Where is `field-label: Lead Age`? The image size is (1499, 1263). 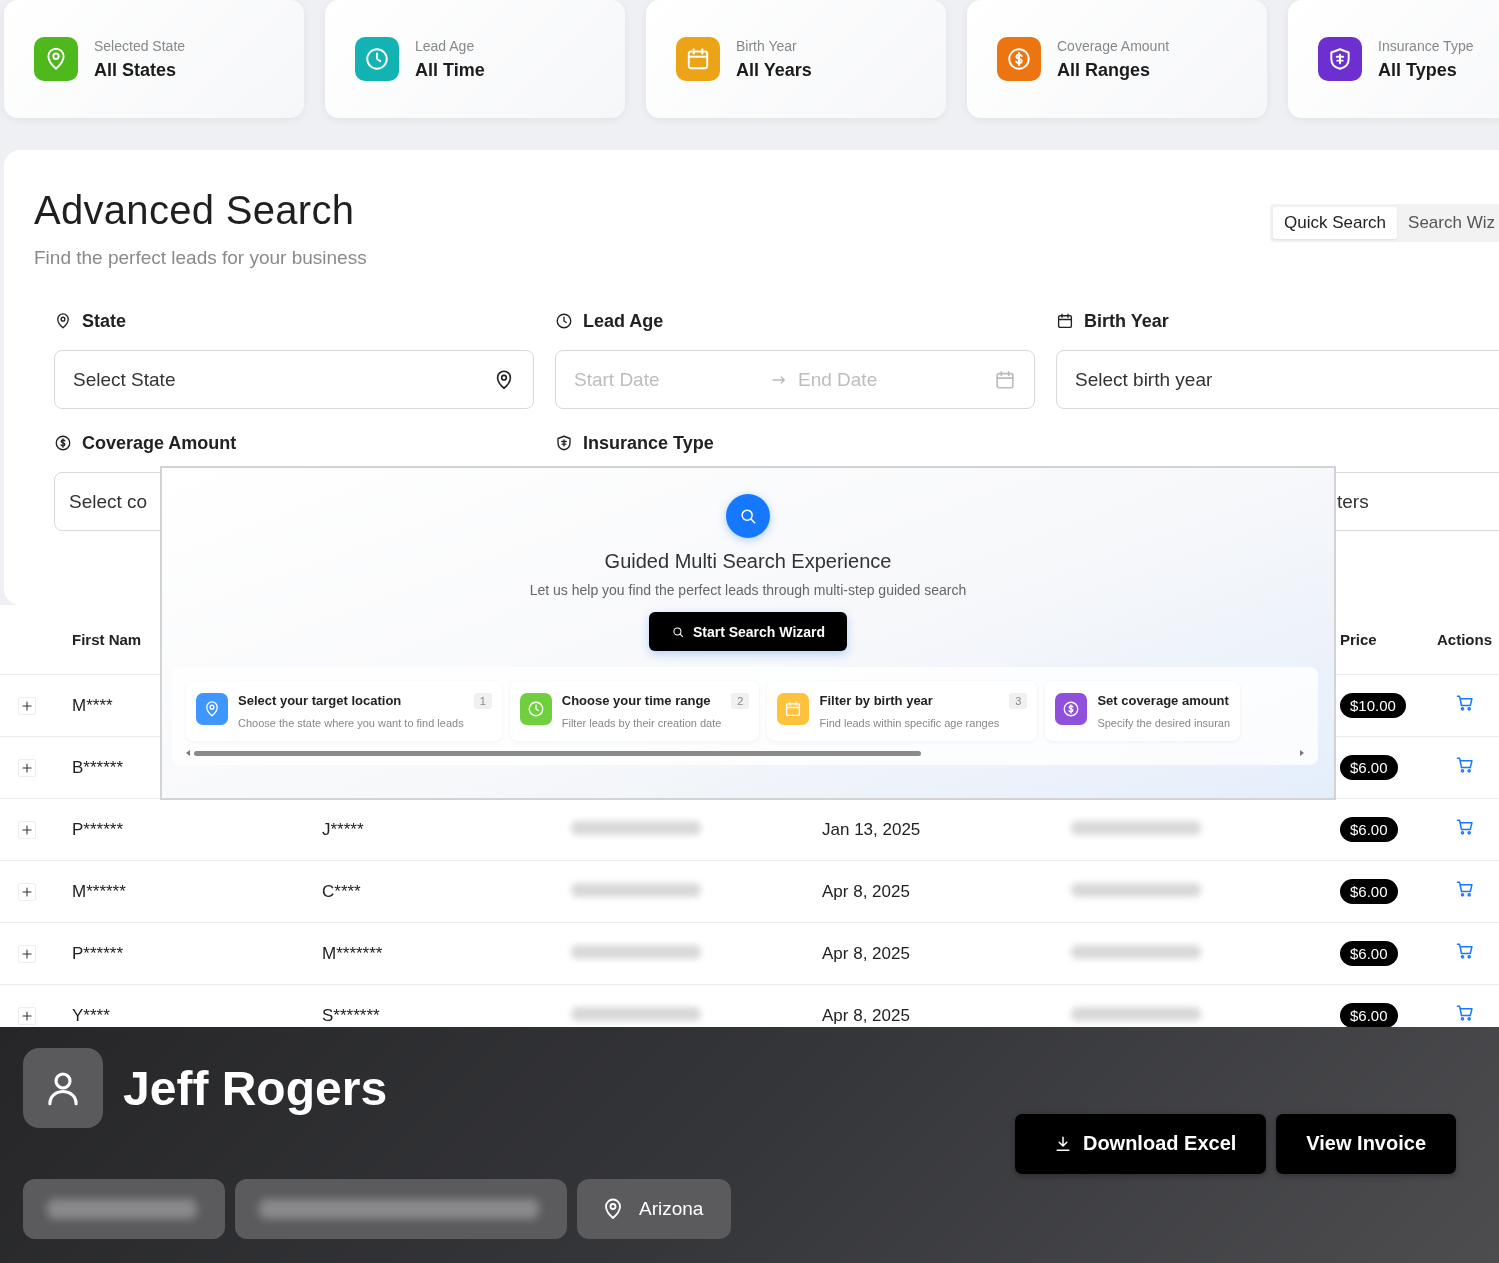
field-label: Lead Age is located at coordinates (623, 321).